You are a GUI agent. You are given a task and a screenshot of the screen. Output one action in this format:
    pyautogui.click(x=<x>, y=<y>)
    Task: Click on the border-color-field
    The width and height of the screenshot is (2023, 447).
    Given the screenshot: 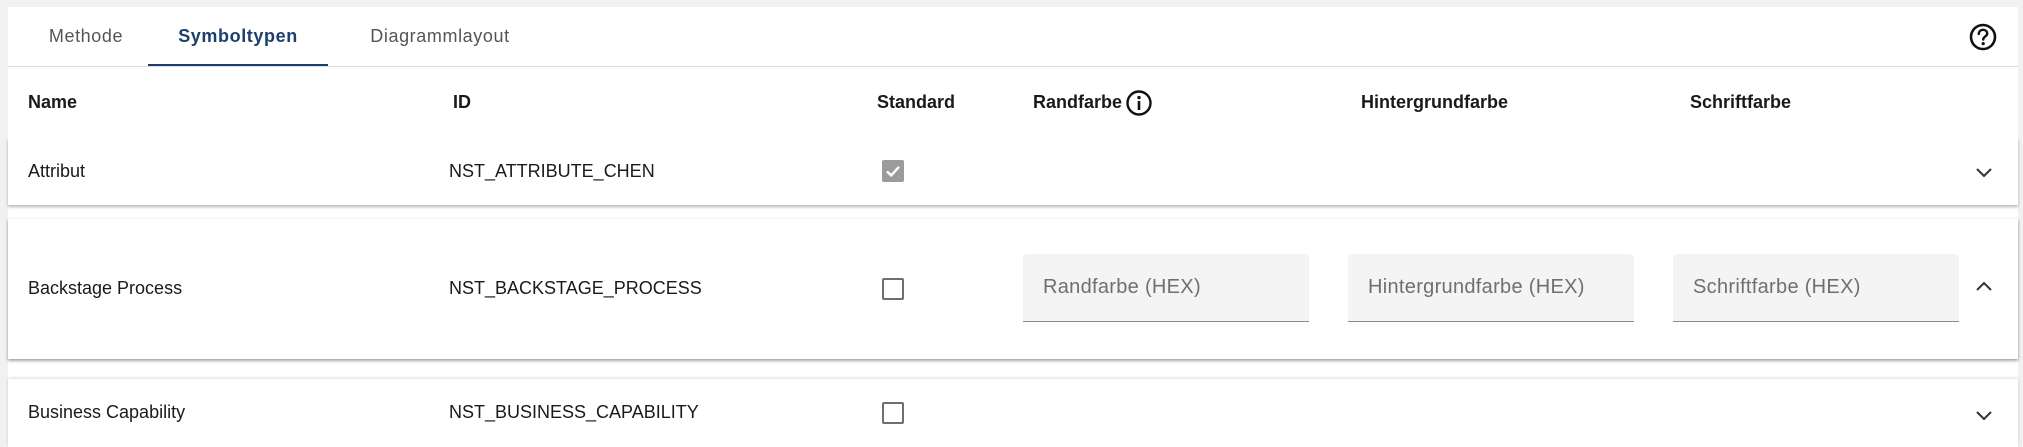 What is the action you would take?
    pyautogui.click(x=1166, y=288)
    